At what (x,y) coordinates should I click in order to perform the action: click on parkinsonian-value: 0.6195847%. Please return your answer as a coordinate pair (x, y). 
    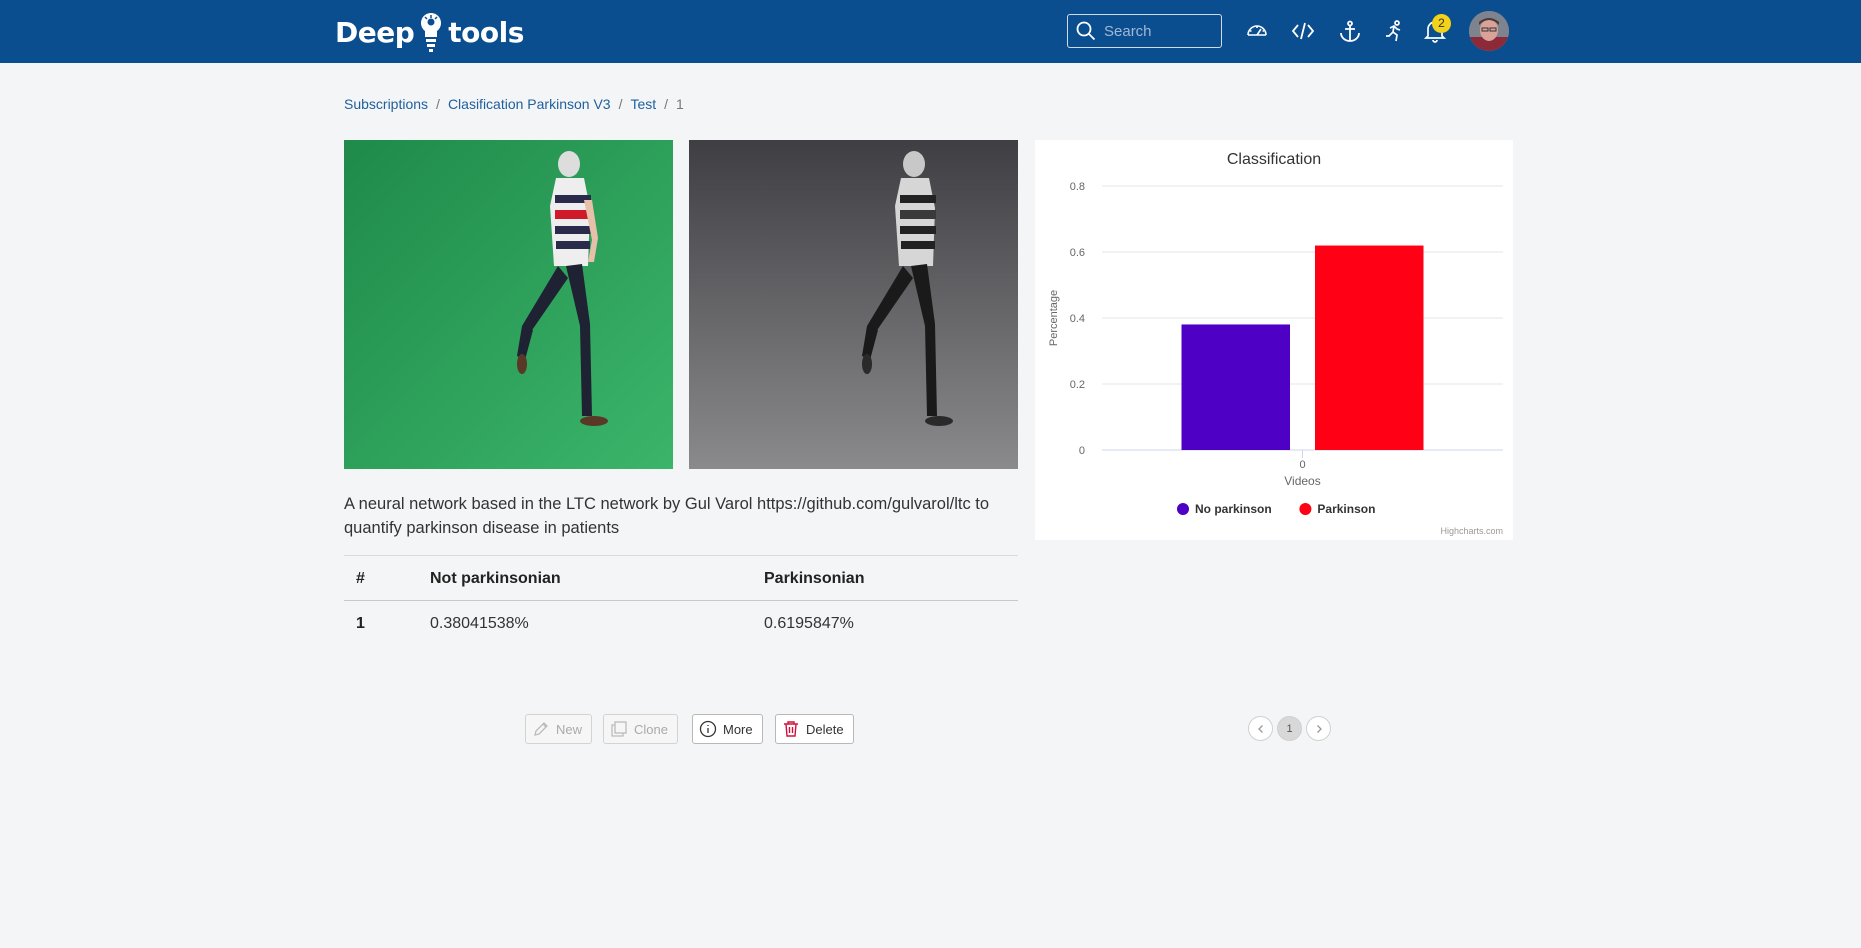
    Looking at the image, I should click on (809, 623).